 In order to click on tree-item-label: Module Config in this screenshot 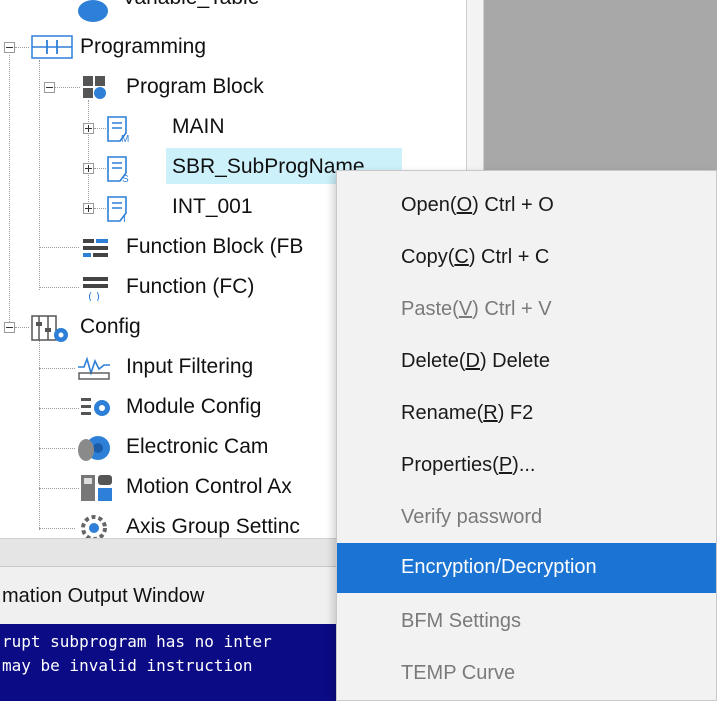, I will do `click(194, 406)`.